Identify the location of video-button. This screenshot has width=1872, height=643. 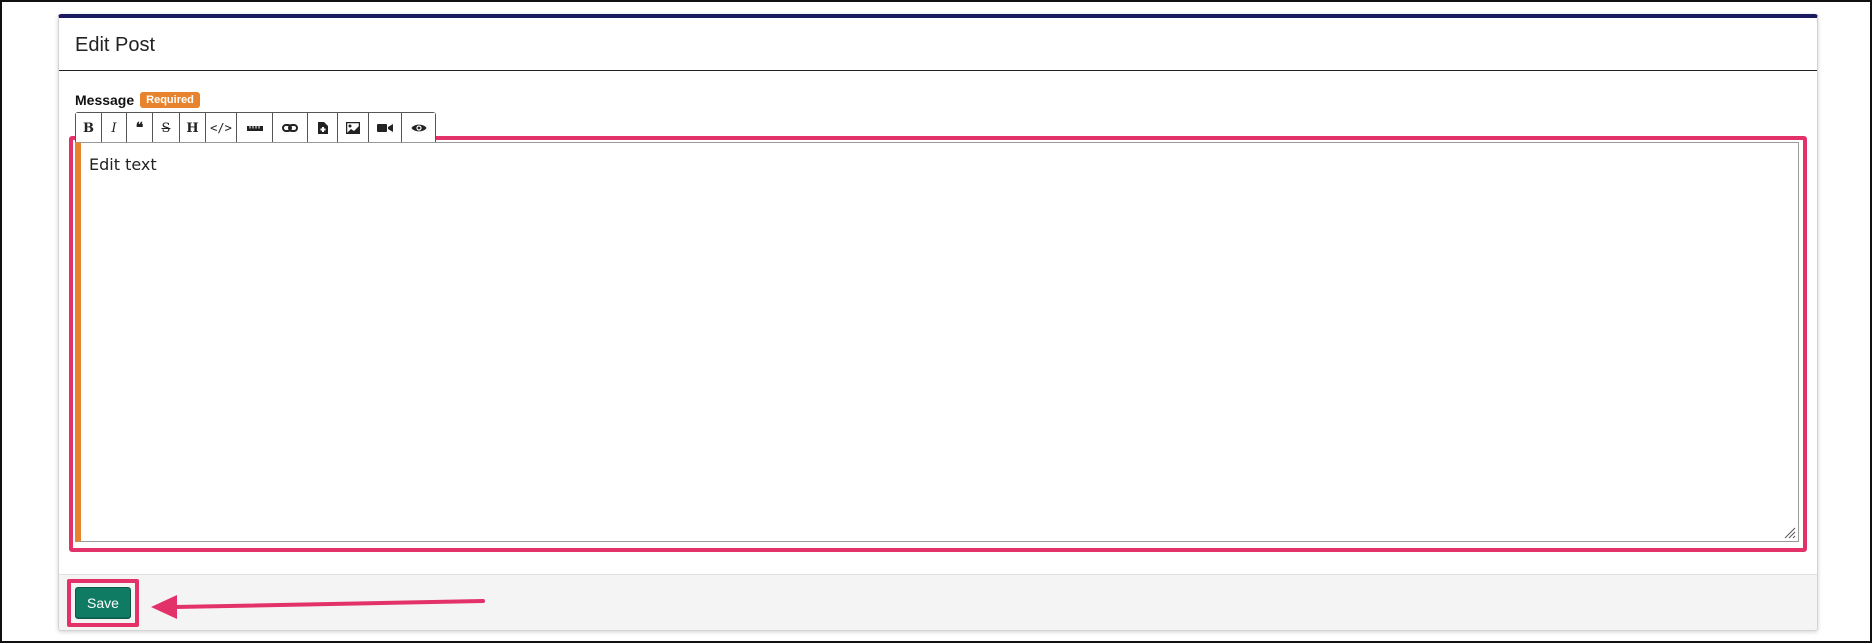
(385, 128).